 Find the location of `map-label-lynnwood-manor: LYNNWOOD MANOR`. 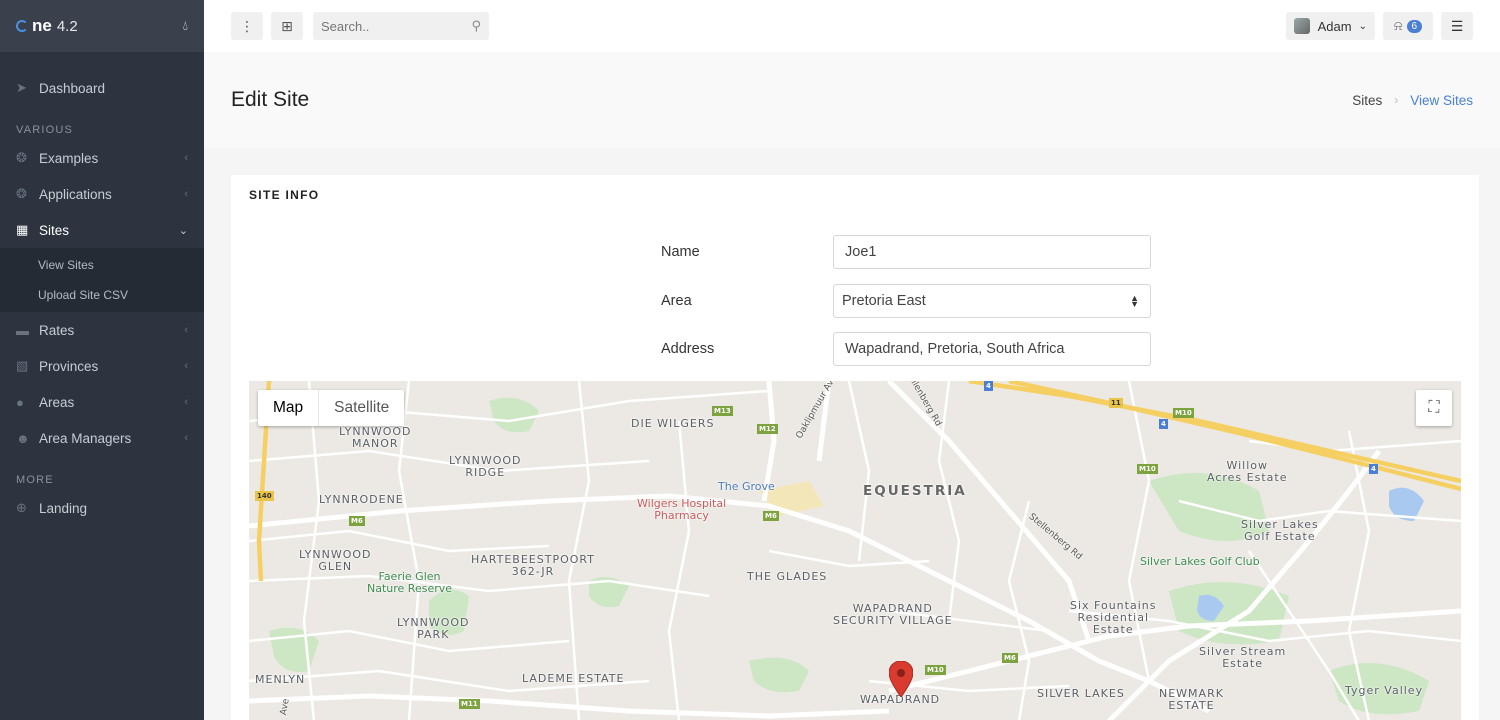

map-label-lynnwood-manor: LYNNWOOD MANOR is located at coordinates (375, 437).